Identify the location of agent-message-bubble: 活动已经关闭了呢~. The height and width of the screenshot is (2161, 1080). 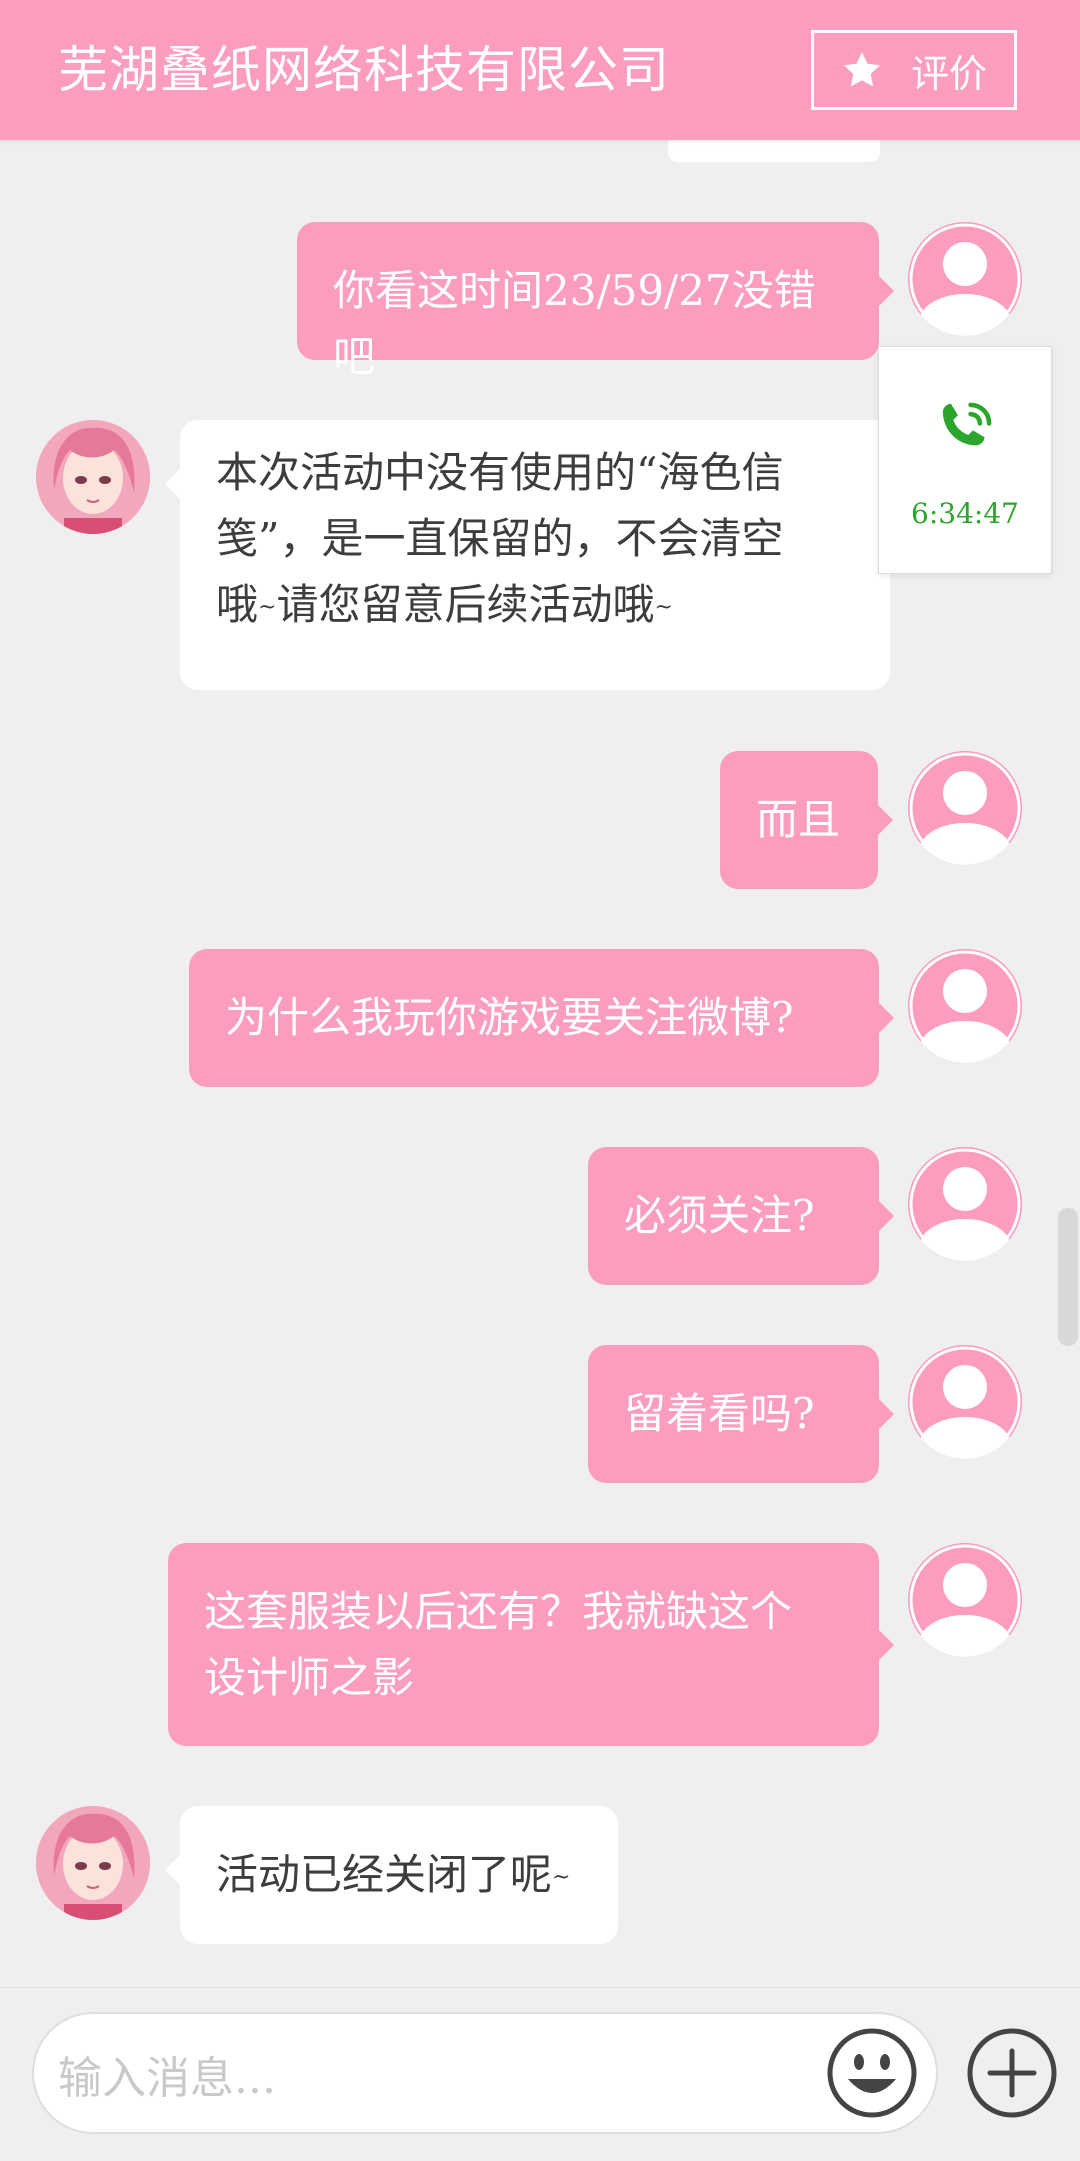
(391, 1875).